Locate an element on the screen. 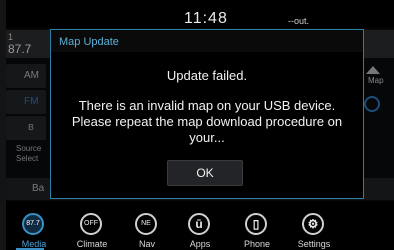 This screenshot has width=394, height=250. nav-phone: ▯ Phone is located at coordinates (257, 225).